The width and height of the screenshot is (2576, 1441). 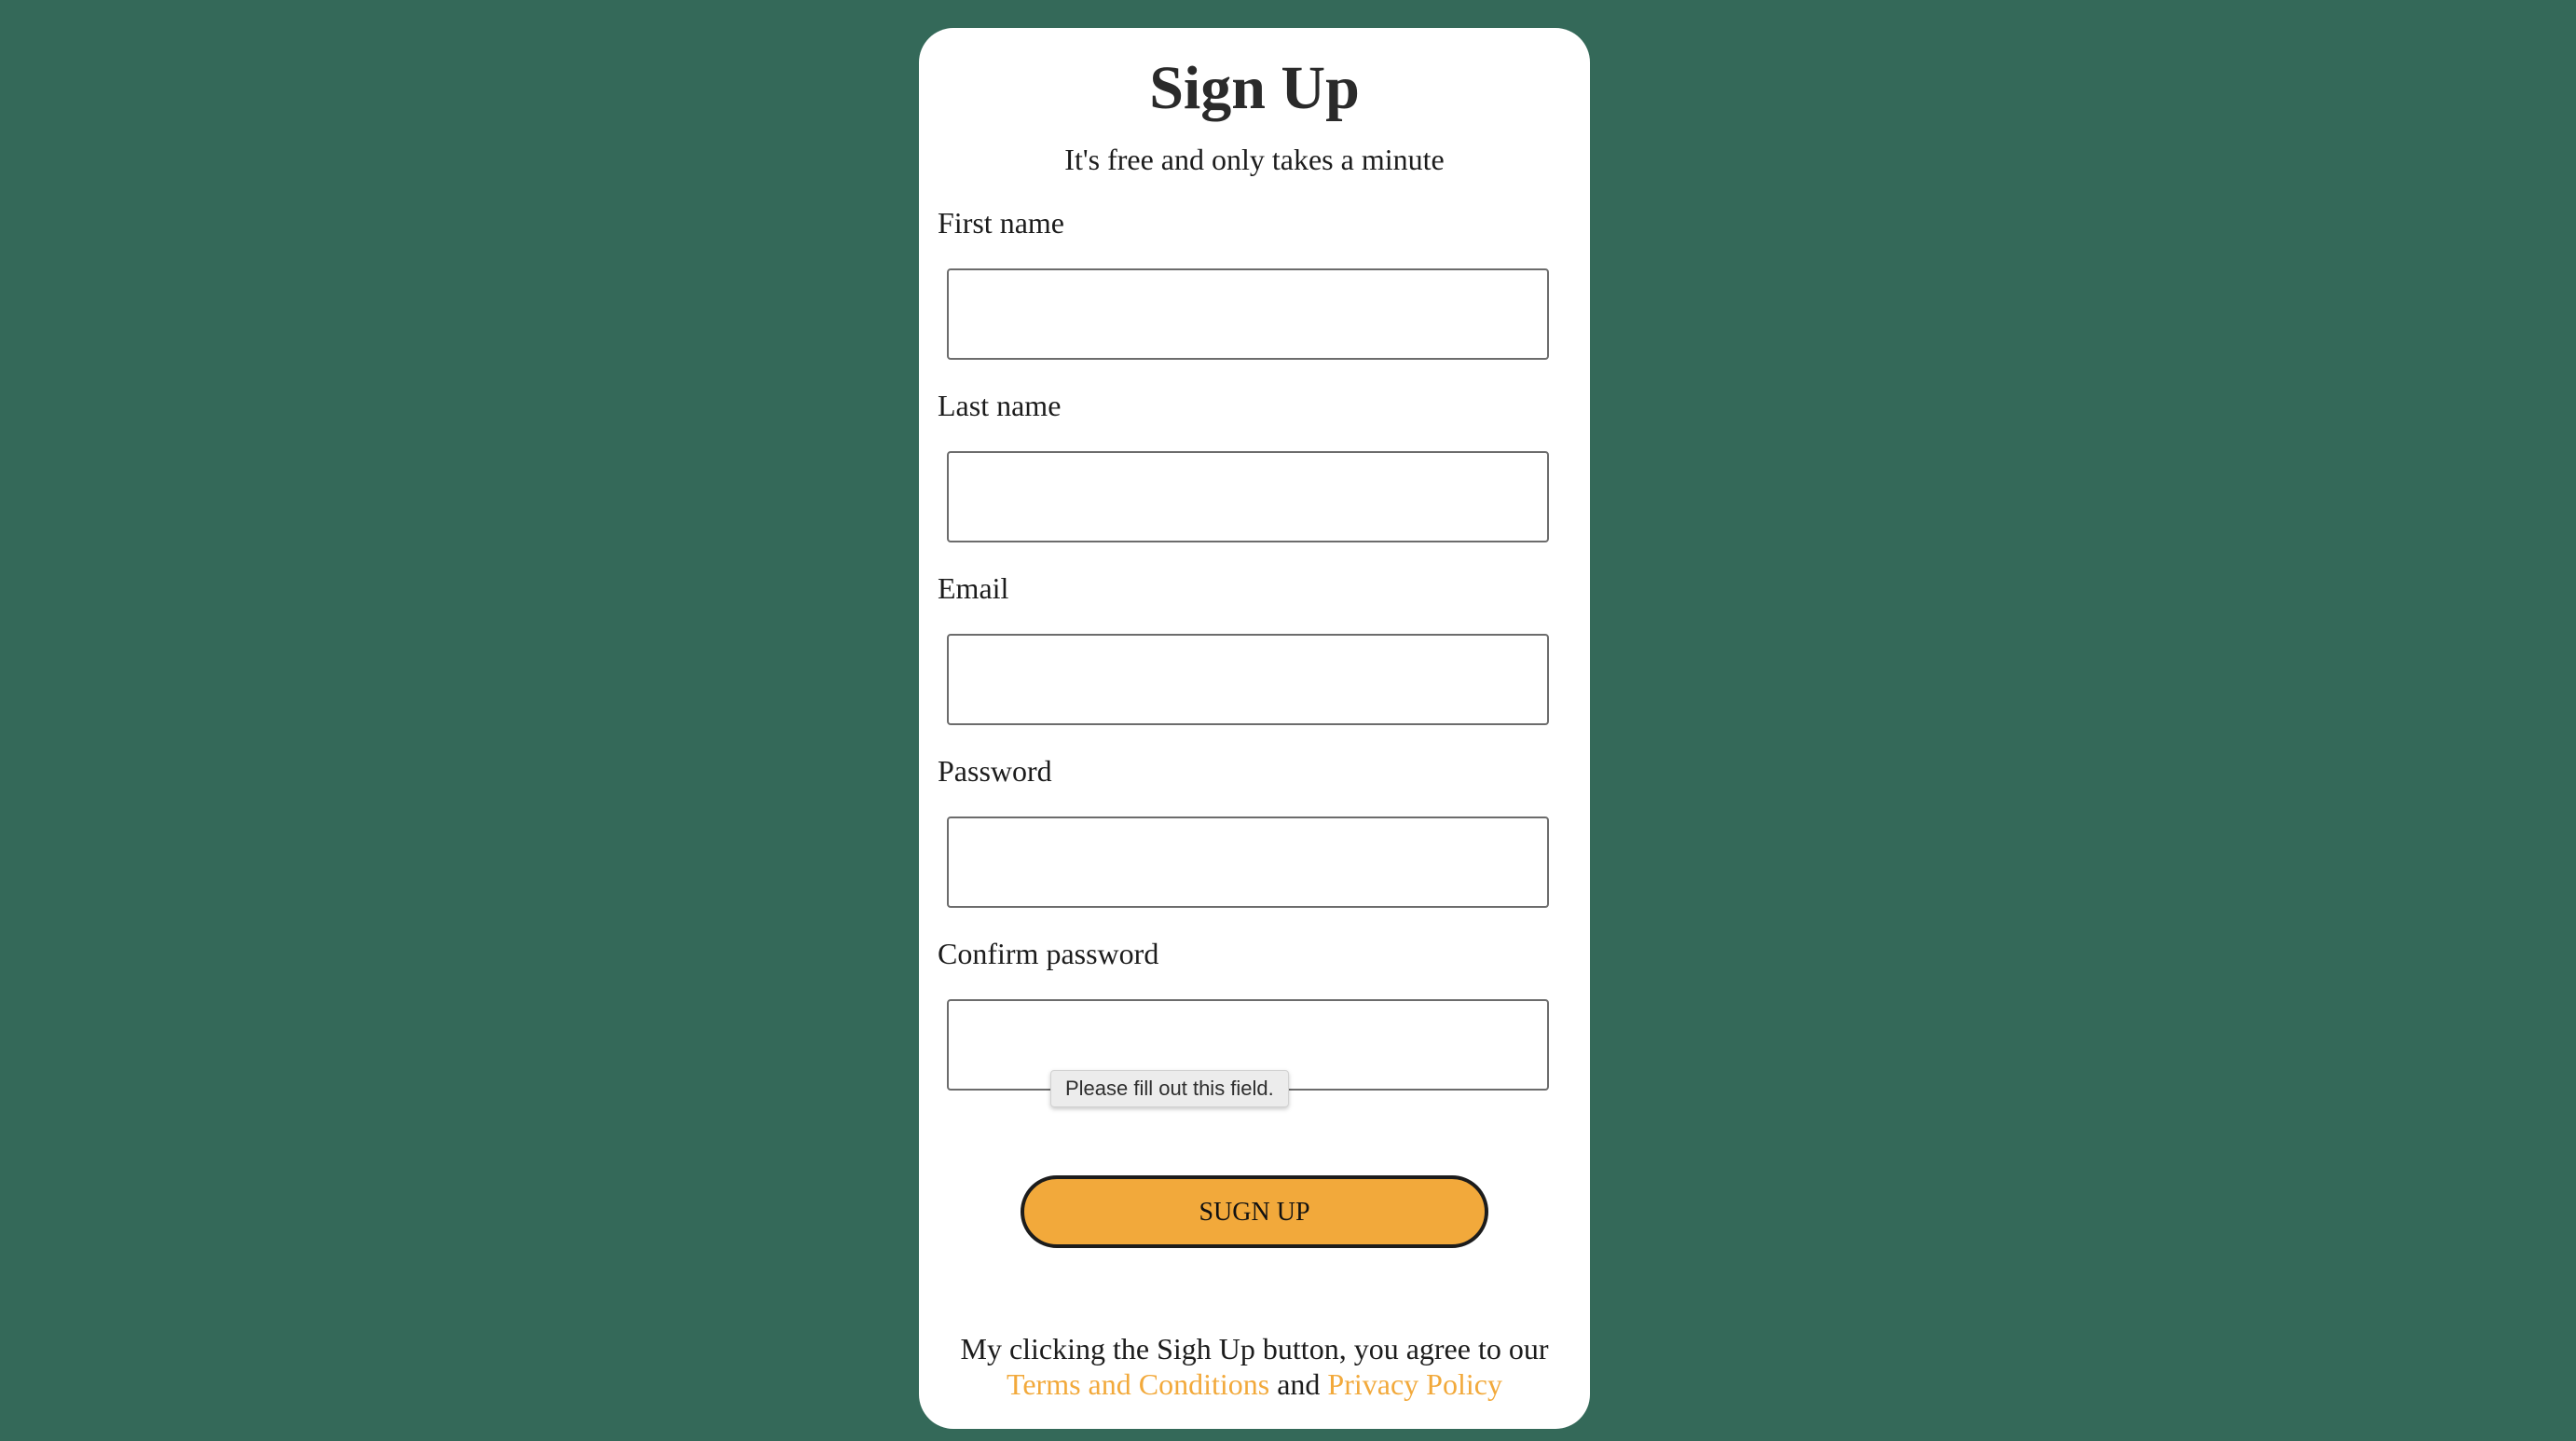 What do you see at coordinates (1254, 1211) in the screenshot?
I see `sign-up-button: SUGN UP` at bounding box center [1254, 1211].